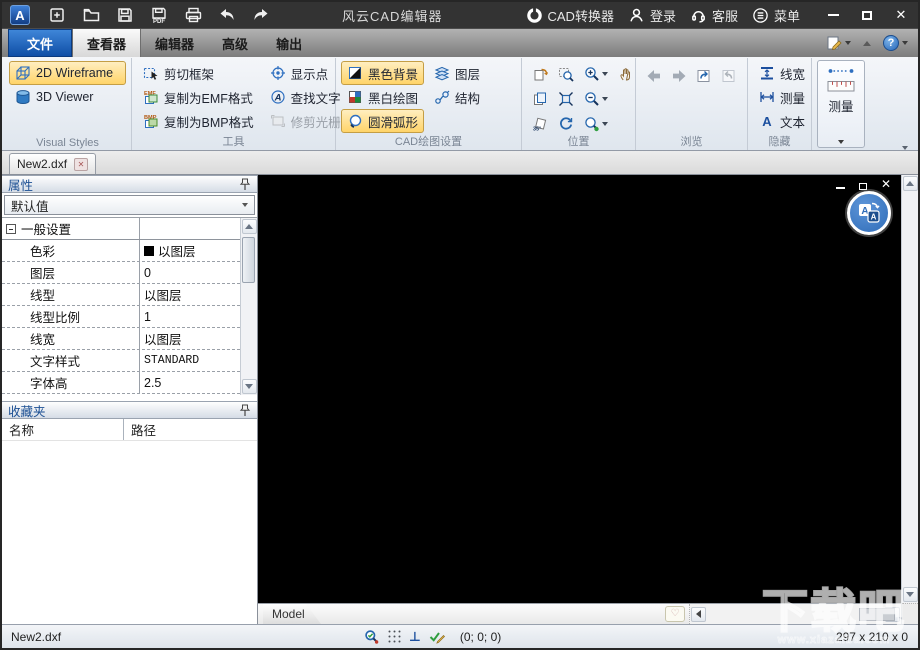 This screenshot has height=650, width=920. Describe the element at coordinates (20, 15) in the screenshot. I see `app-logo-icon: A` at that location.